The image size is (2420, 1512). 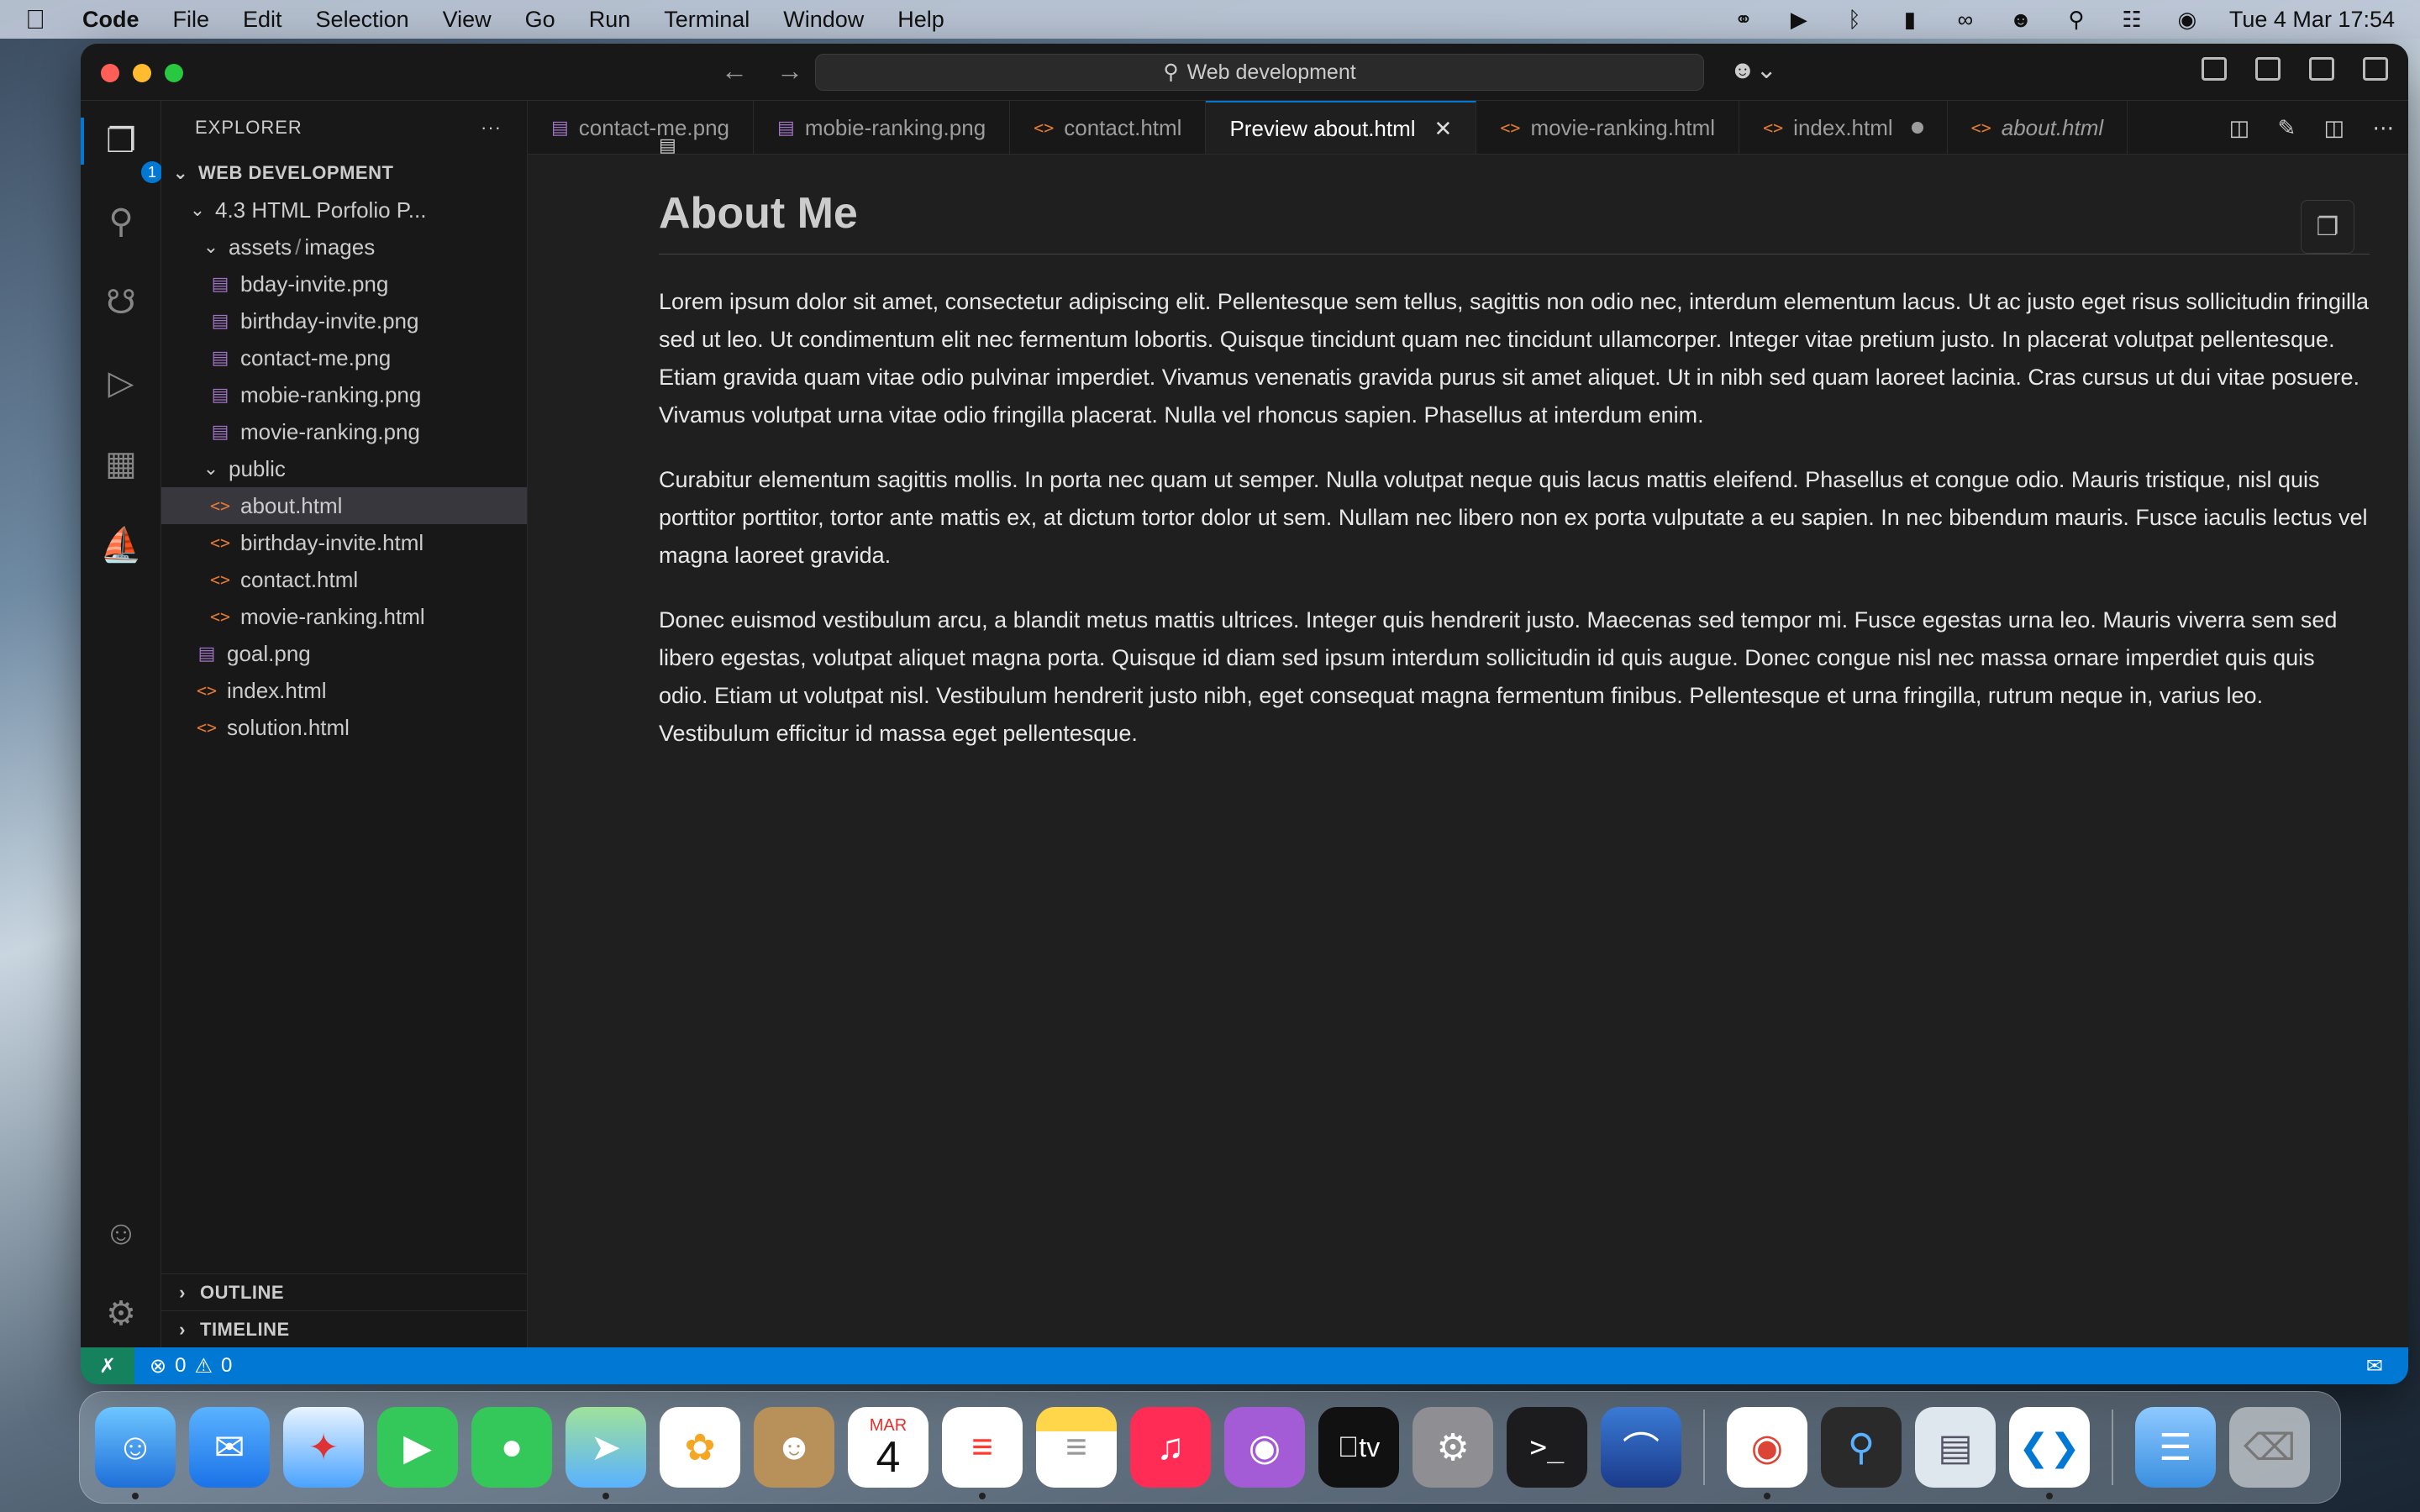 I want to click on menu-terminal: Terminal, so click(x=707, y=20).